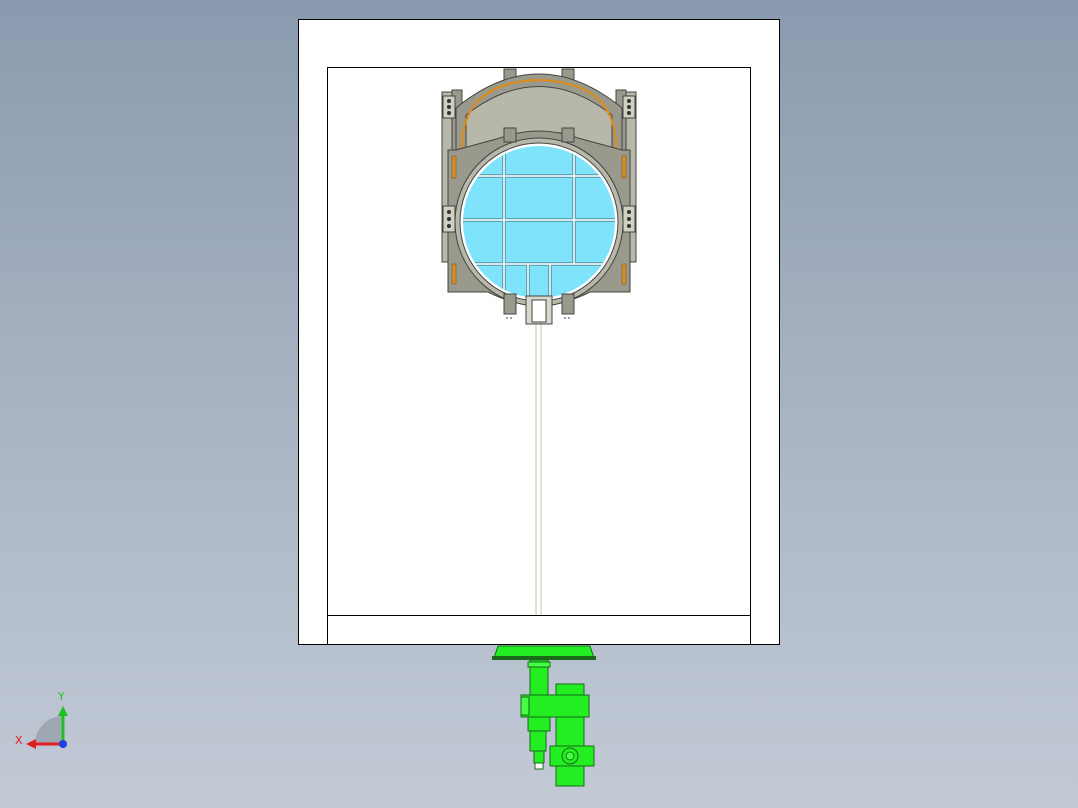  Describe the element at coordinates (624, 274) in the screenshot. I see `gasket-right-lower` at that location.